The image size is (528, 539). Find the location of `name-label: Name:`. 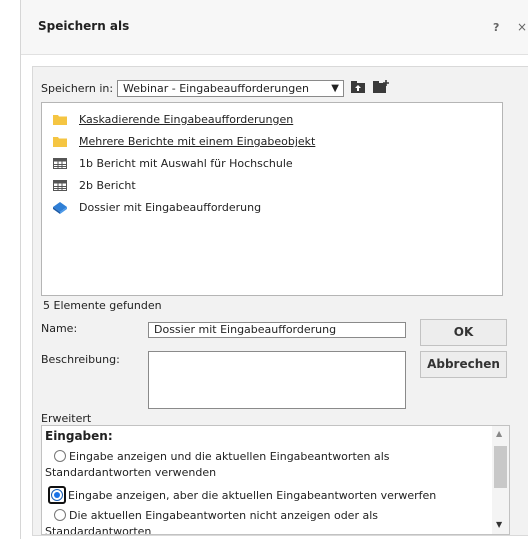

name-label: Name: is located at coordinates (59, 328).